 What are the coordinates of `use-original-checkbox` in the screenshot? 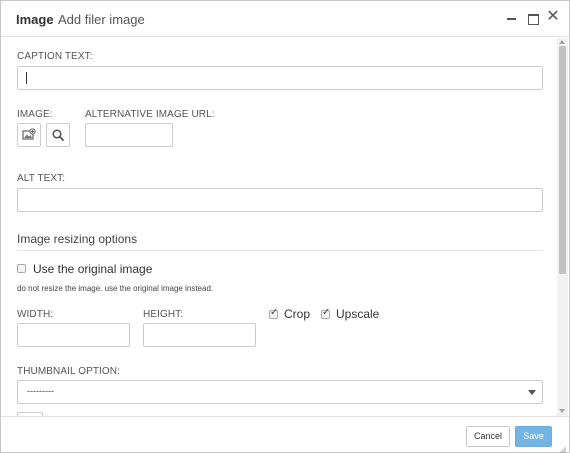 It's located at (21, 268).